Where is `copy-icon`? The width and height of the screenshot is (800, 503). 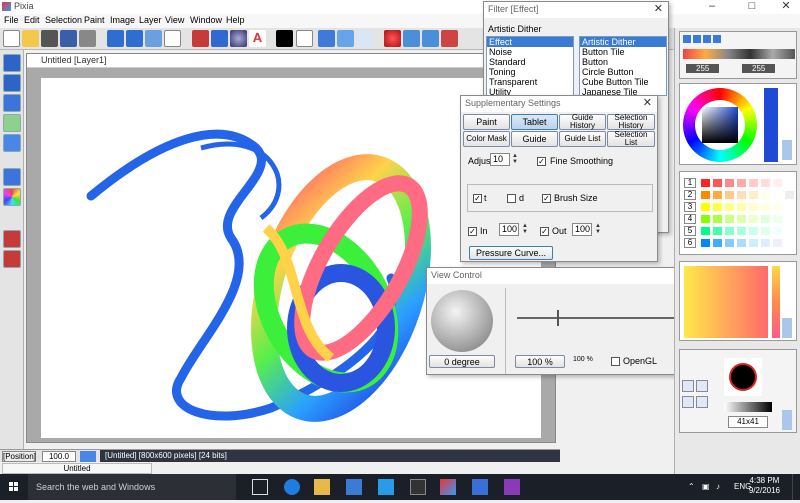 copy-icon is located at coordinates (153, 38).